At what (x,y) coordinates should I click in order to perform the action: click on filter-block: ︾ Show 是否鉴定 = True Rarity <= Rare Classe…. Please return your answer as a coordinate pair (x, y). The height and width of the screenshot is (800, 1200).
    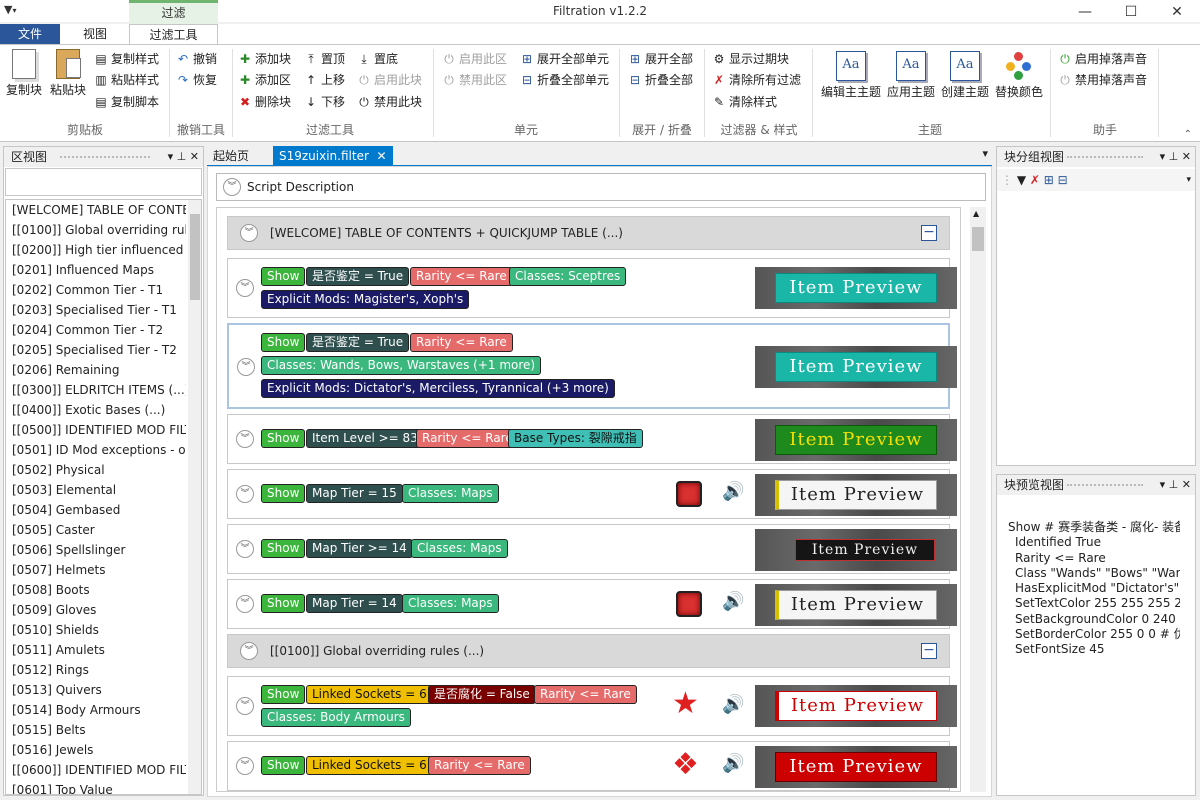
    Looking at the image, I should click on (592, 288).